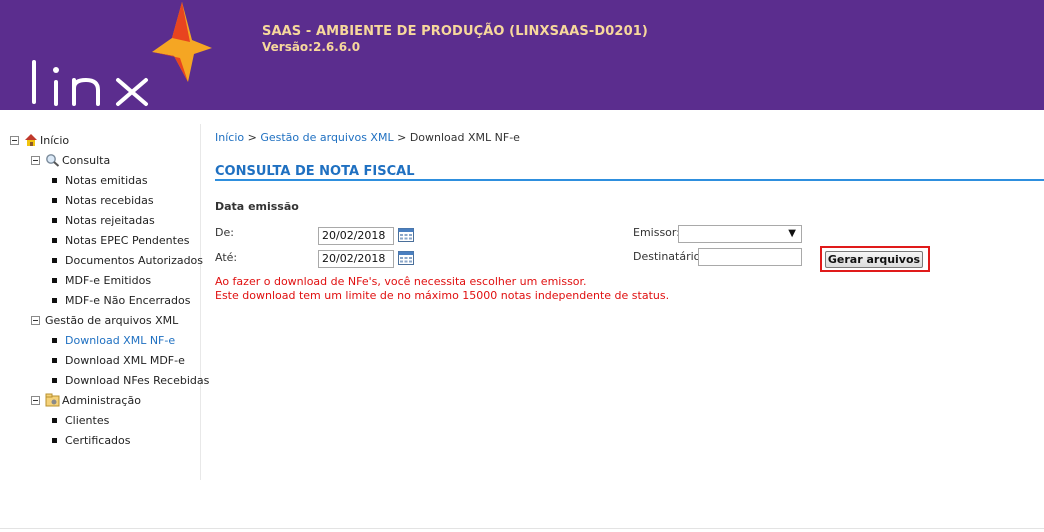 The height and width of the screenshot is (532, 1044). I want to click on nav-label: MDF-e Não Encerrados, so click(128, 300).